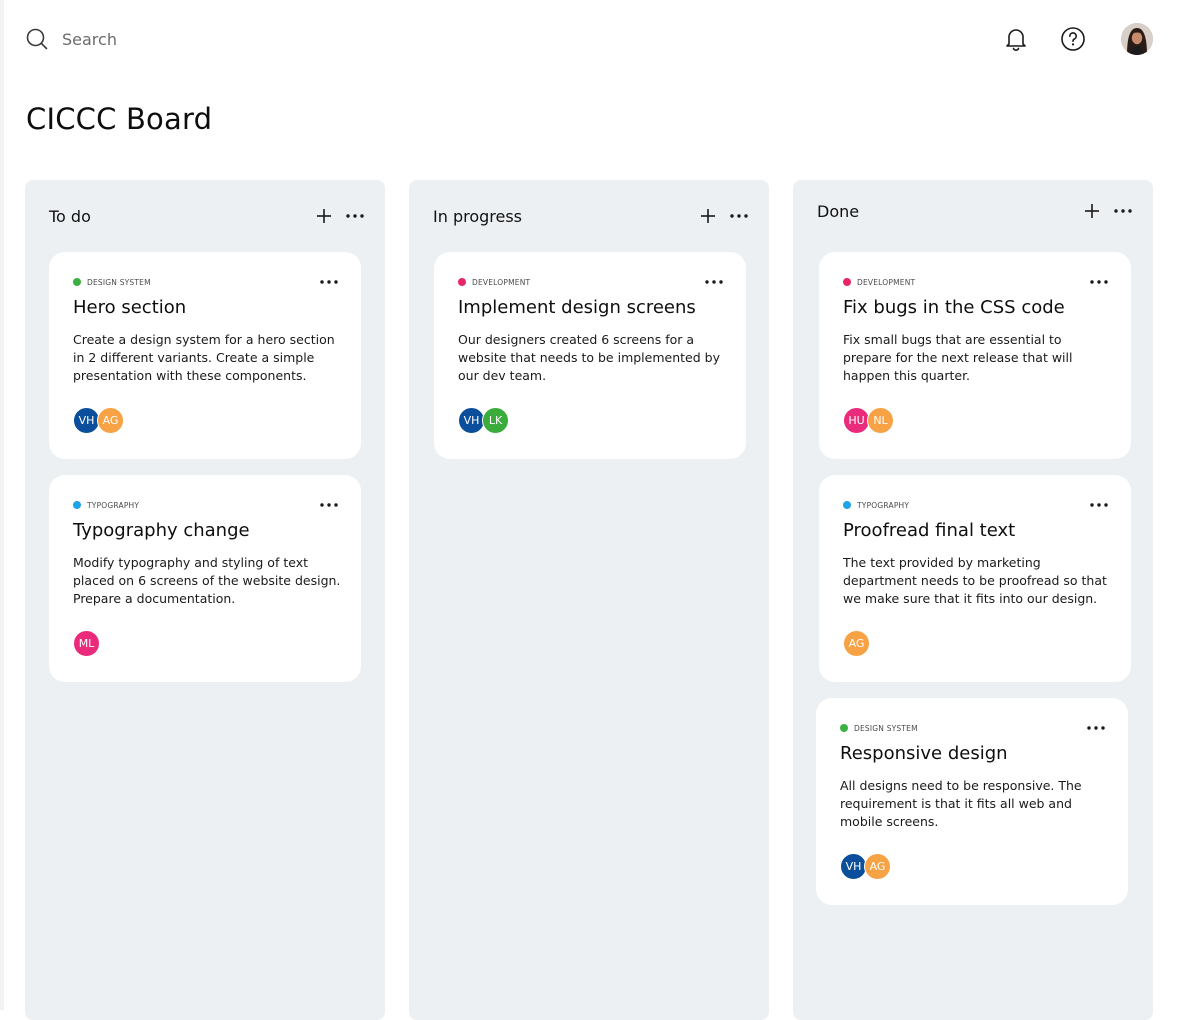 The width and height of the screenshot is (1180, 1020). Describe the element at coordinates (2, 505) in the screenshot. I see `left-edge-divider` at that location.